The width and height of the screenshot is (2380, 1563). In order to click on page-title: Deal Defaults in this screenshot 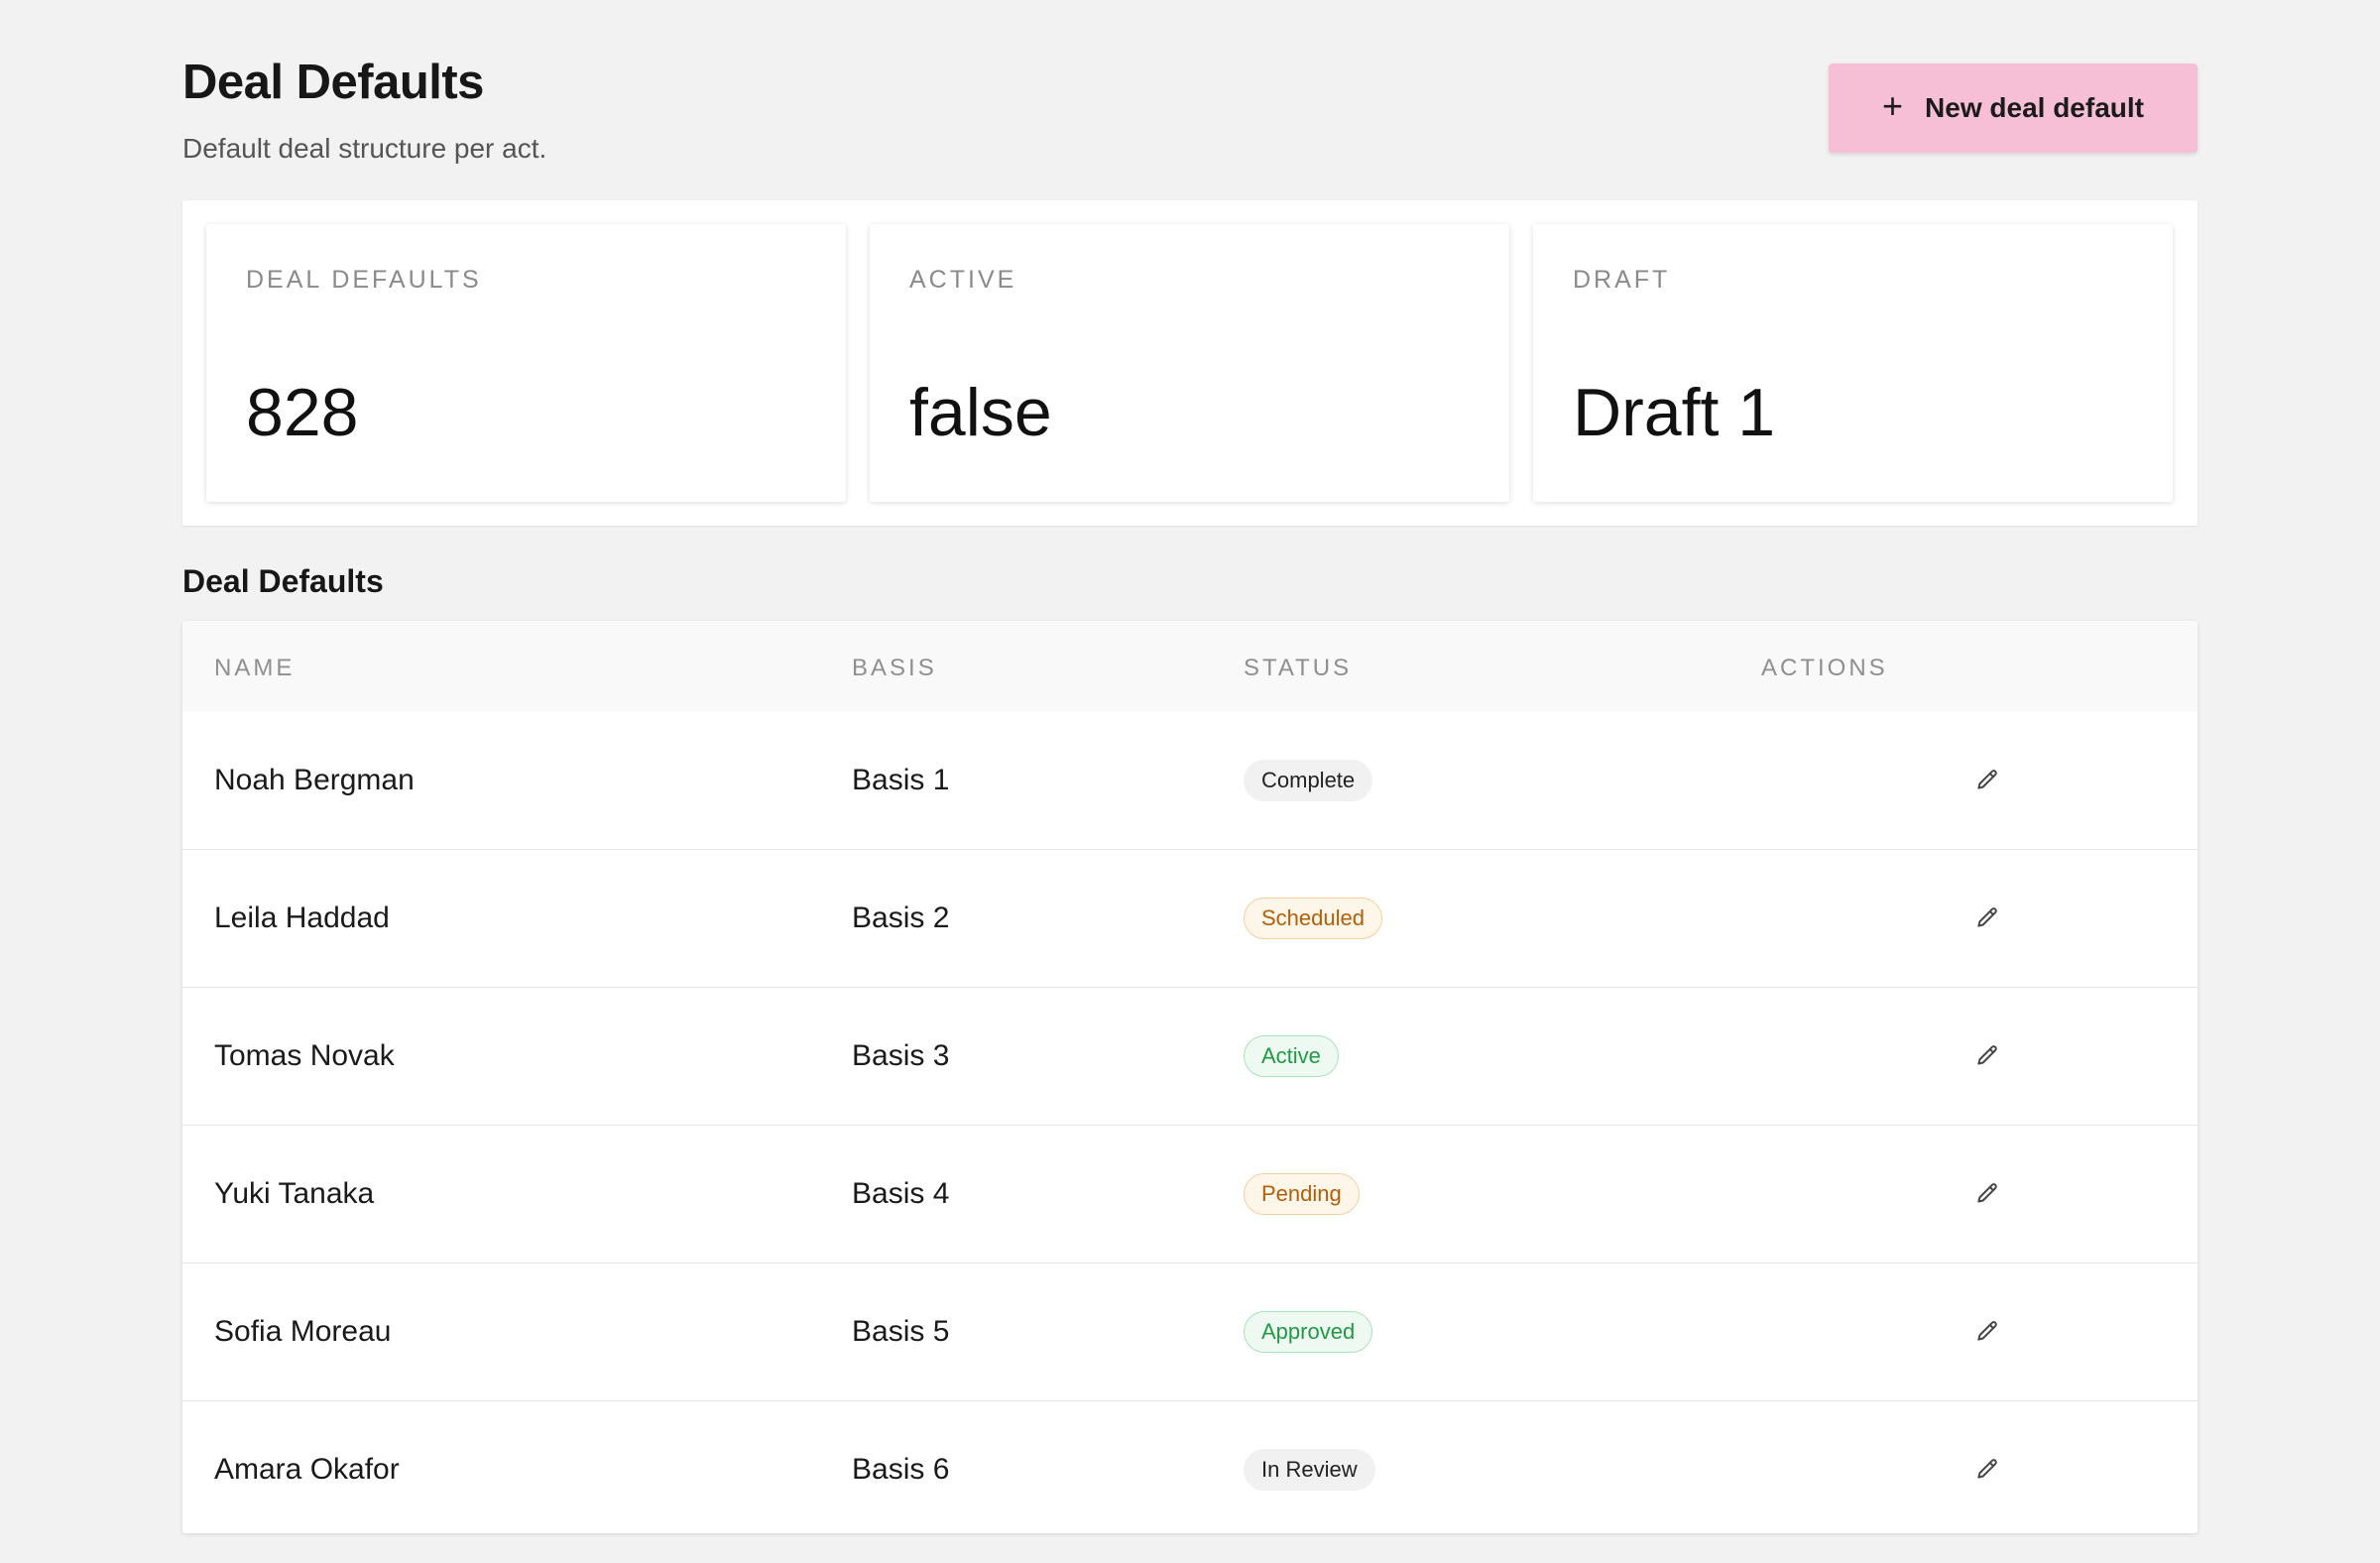, I will do `click(333, 83)`.